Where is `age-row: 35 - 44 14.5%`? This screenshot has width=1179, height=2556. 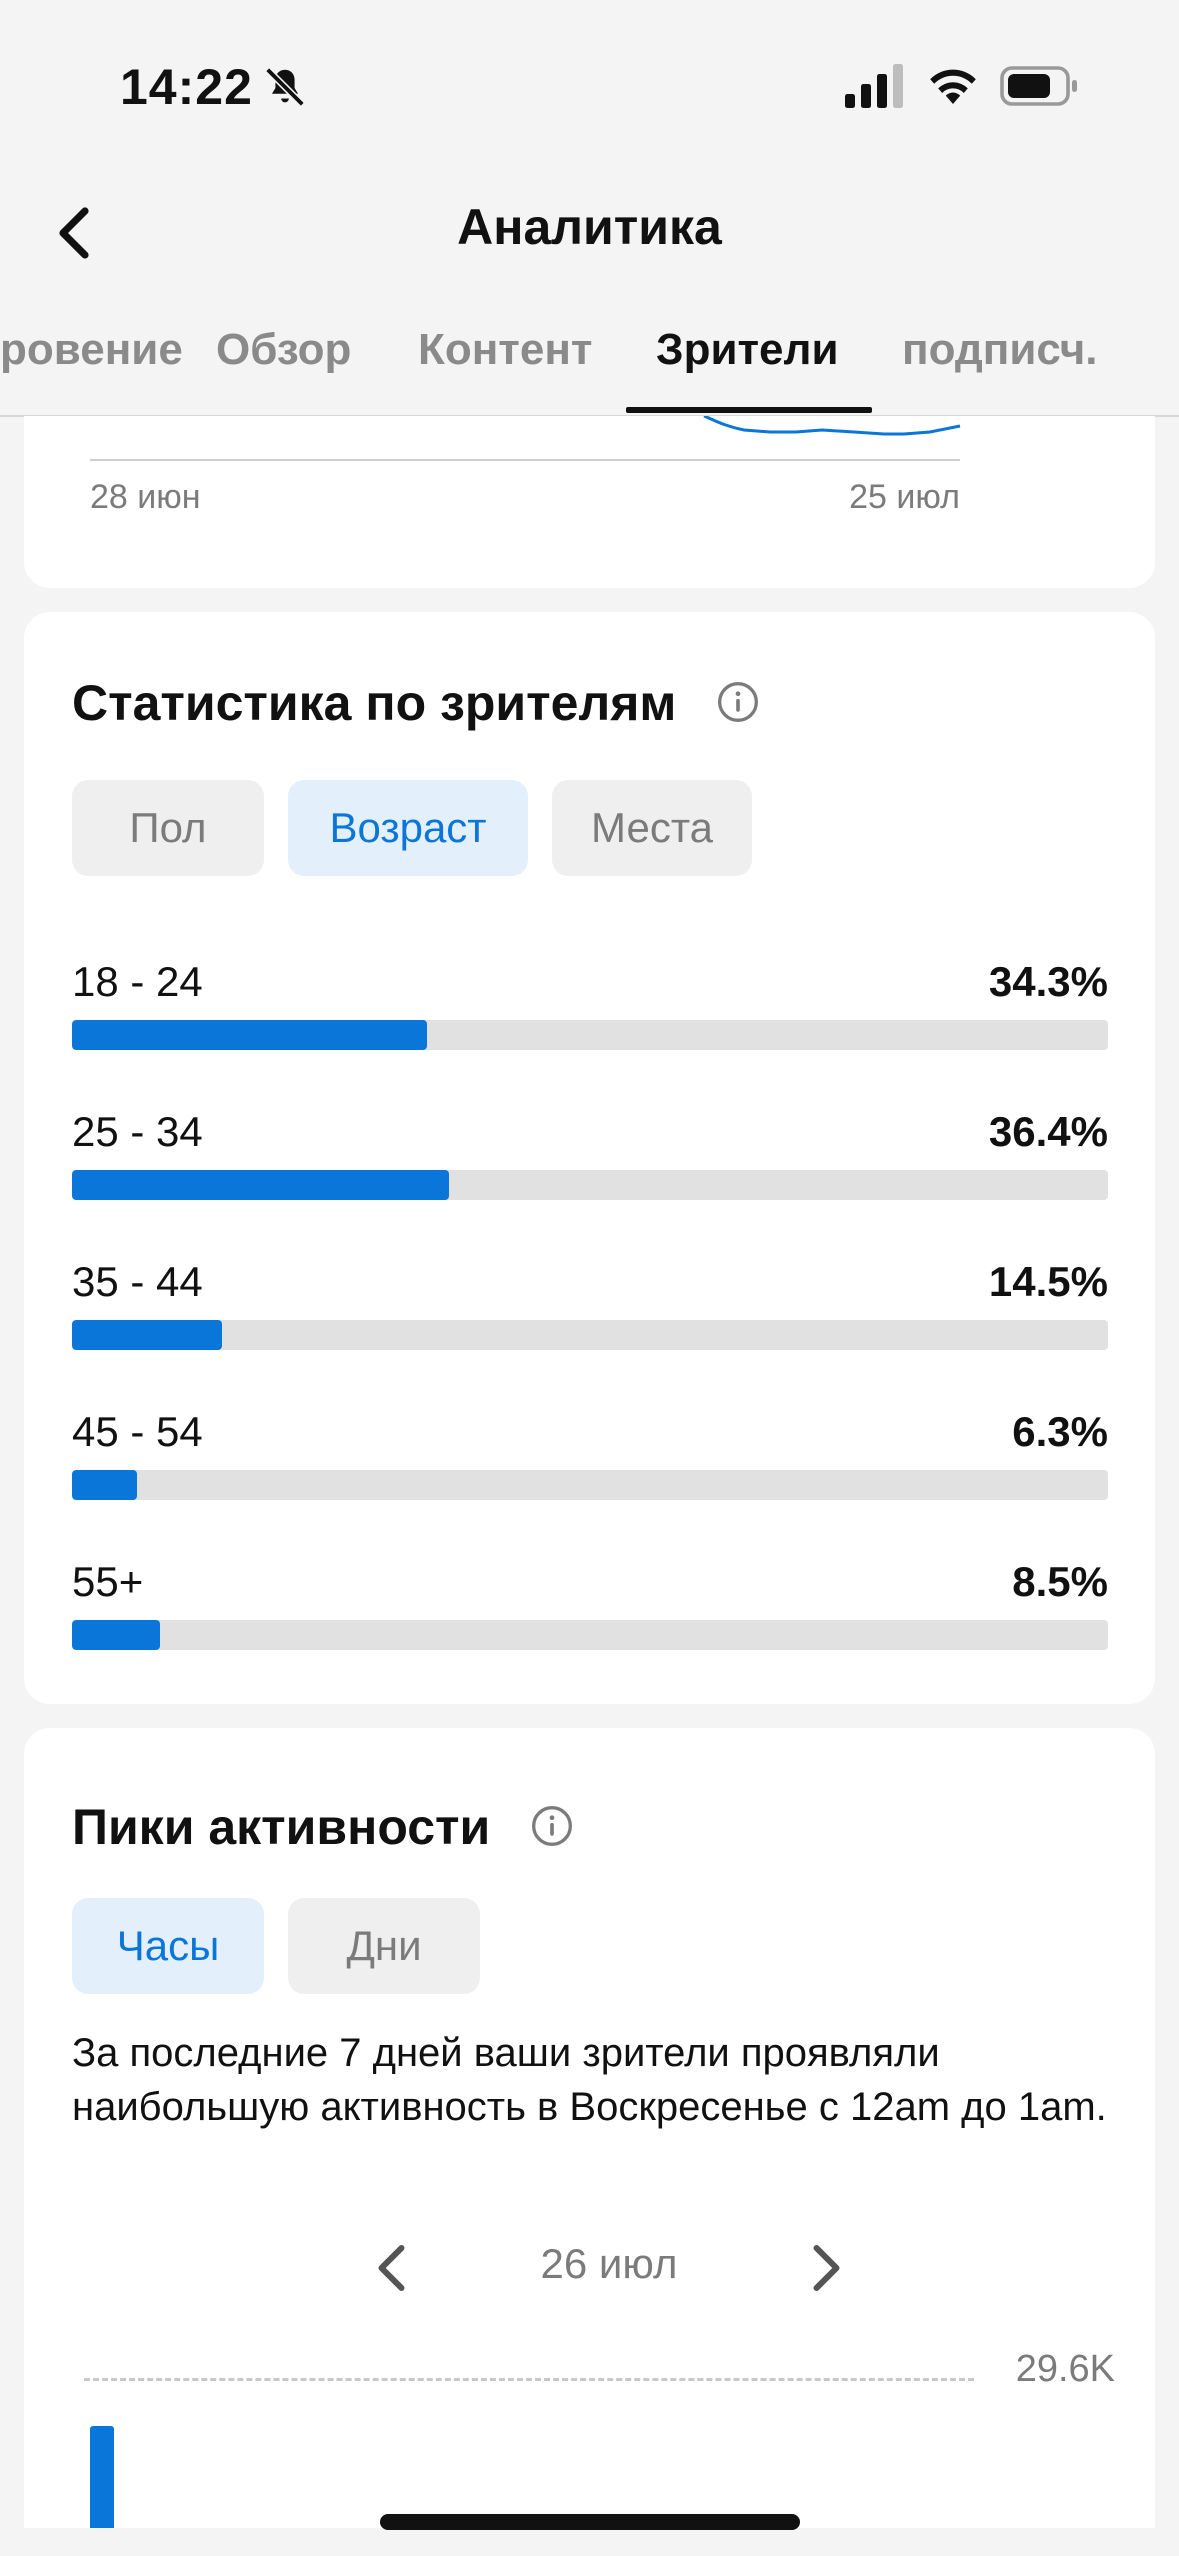
age-row: 35 - 44 14.5% is located at coordinates (590, 1313).